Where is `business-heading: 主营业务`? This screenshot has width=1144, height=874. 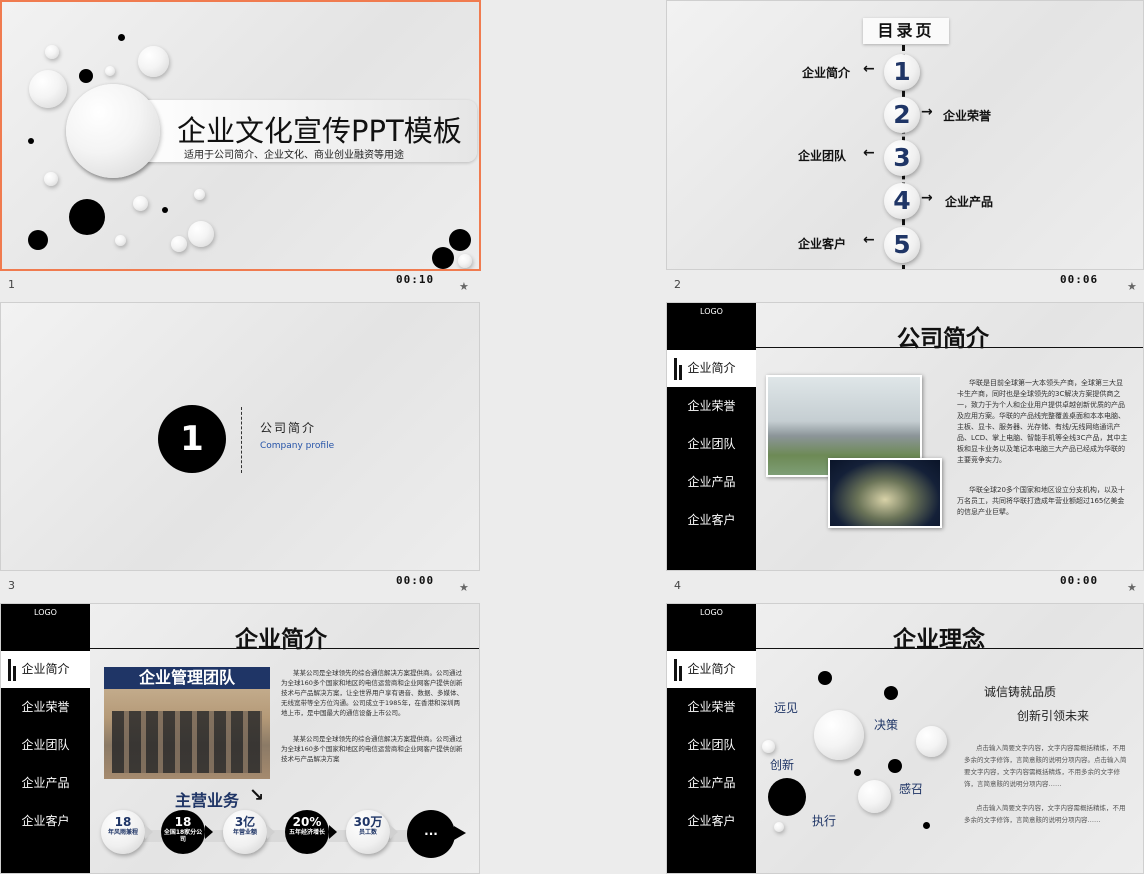
business-heading: 主营业务 is located at coordinates (207, 800).